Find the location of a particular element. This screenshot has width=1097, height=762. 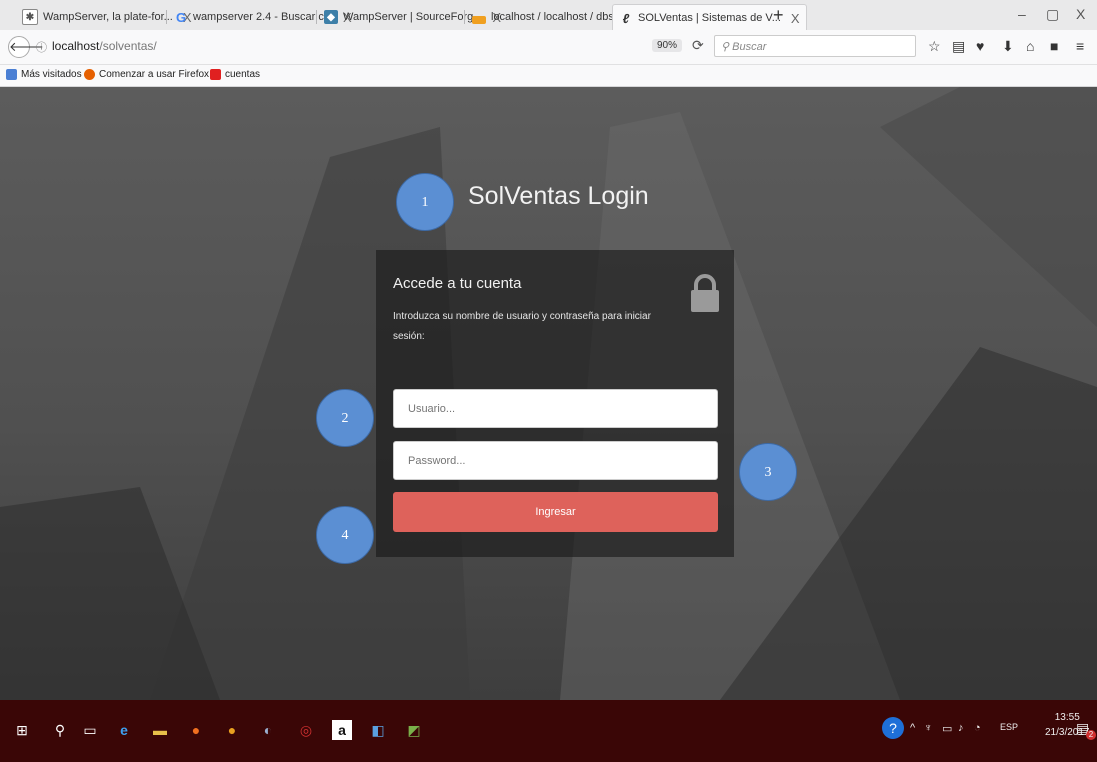

bookmark-folder-icon is located at coordinates (11, 74).